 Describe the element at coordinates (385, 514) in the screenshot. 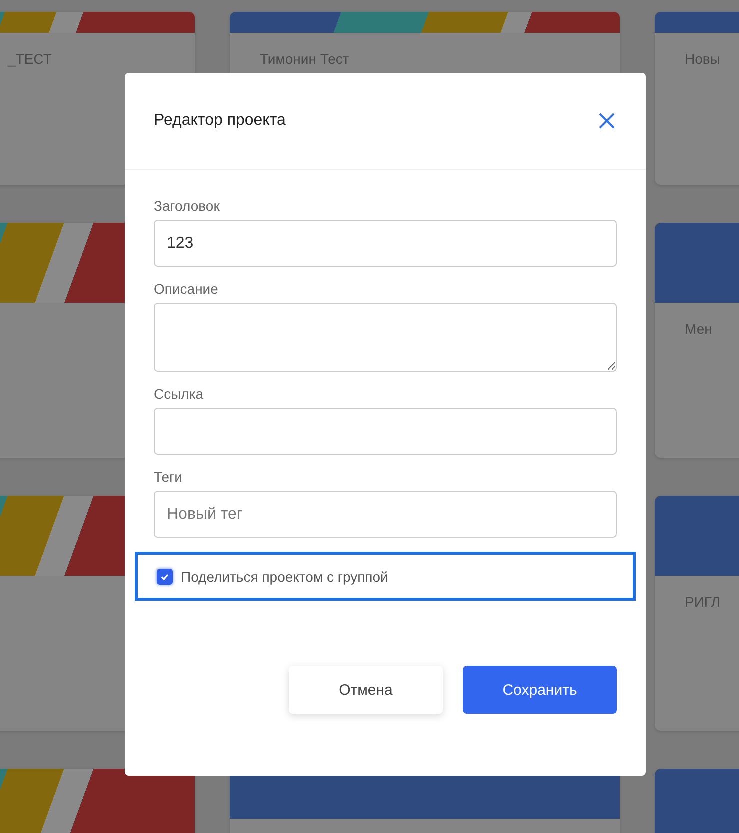

I see `input-field: Новый тег` at that location.